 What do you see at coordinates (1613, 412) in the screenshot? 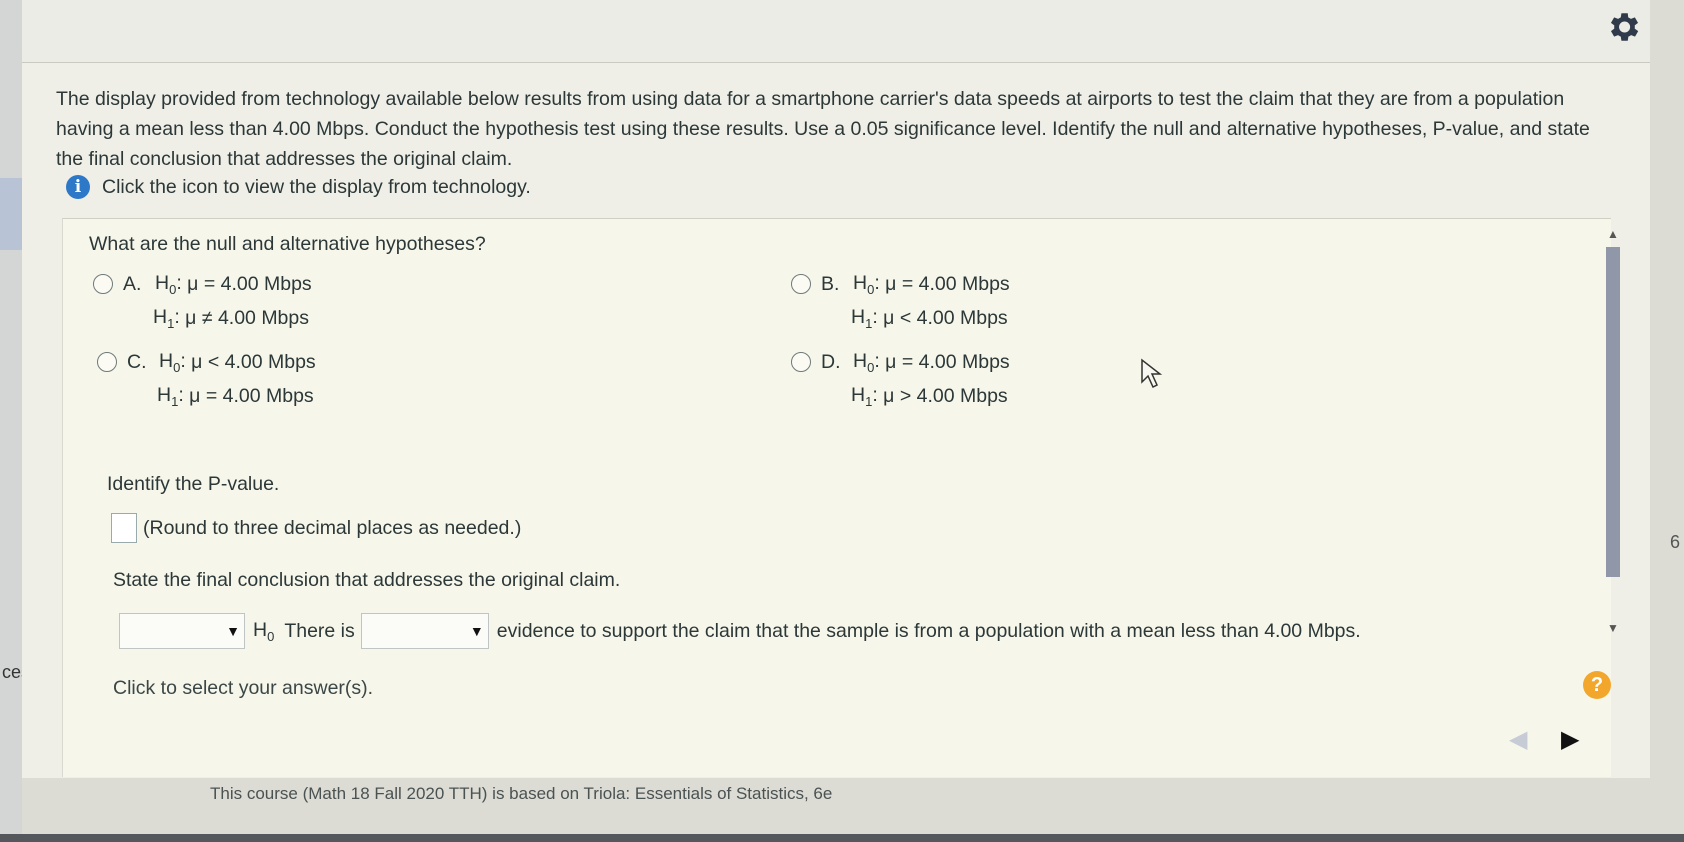
I see `scroll-thumb` at bounding box center [1613, 412].